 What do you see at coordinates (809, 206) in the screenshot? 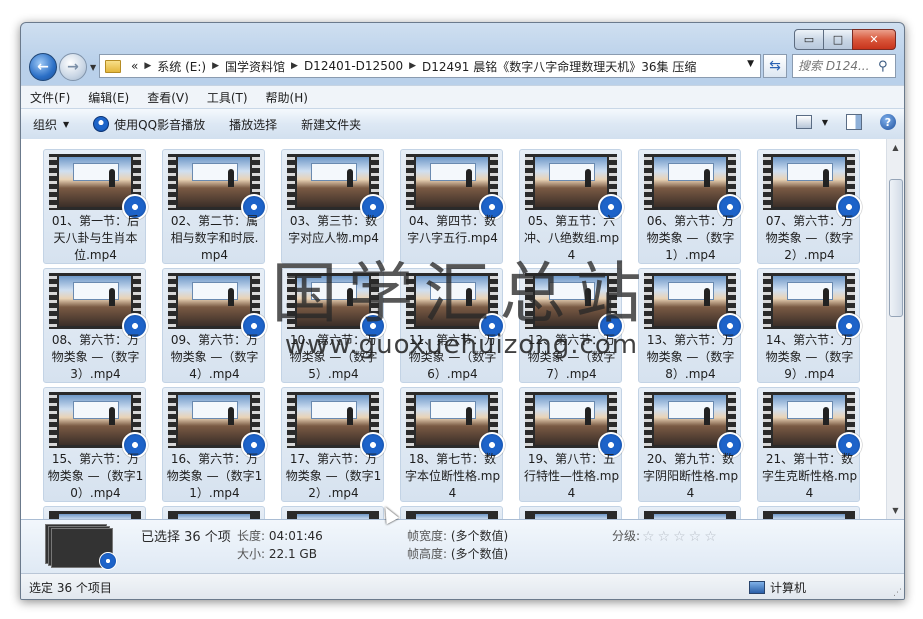
I see `file-item: 07、第六节：万物类象 —（数字2）.mp4` at bounding box center [809, 206].